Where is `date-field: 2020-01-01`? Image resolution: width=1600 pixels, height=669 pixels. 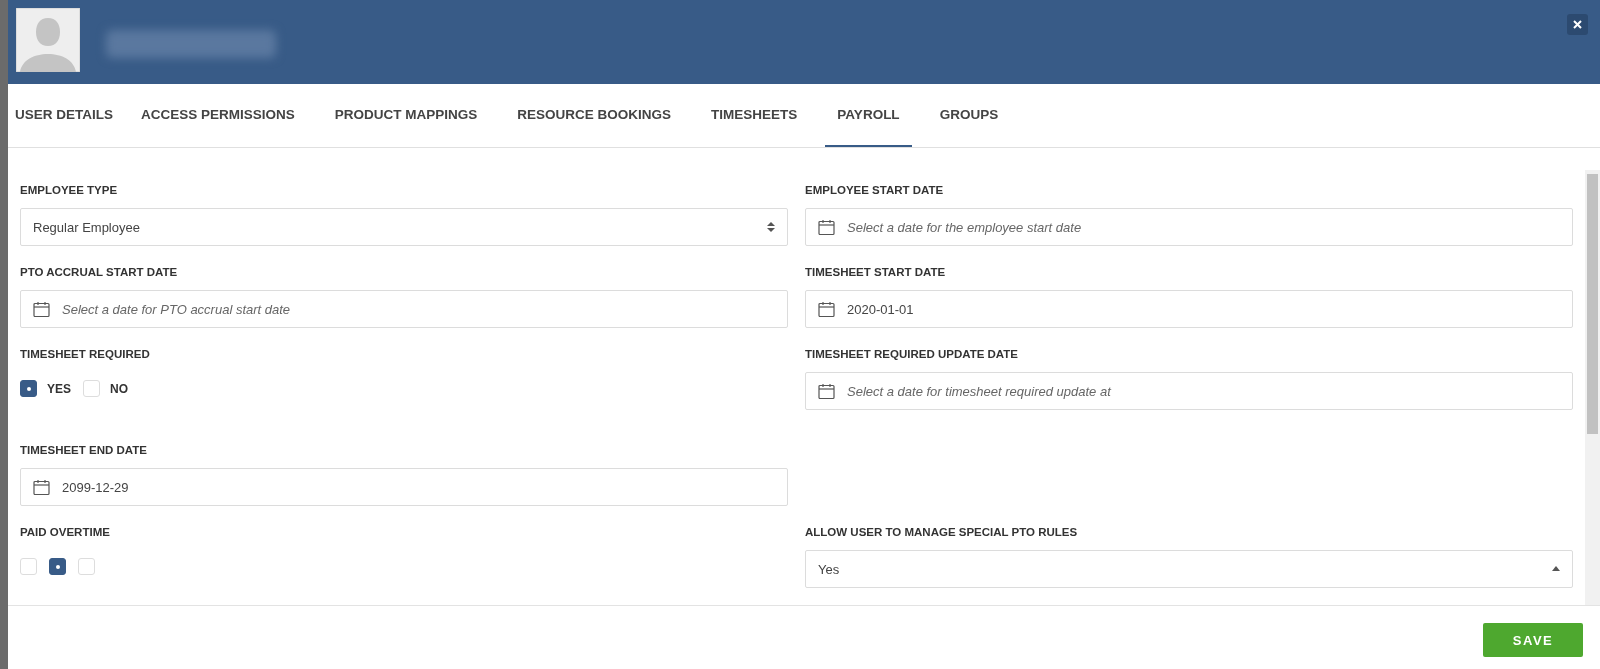
date-field: 2020-01-01 is located at coordinates (1189, 309).